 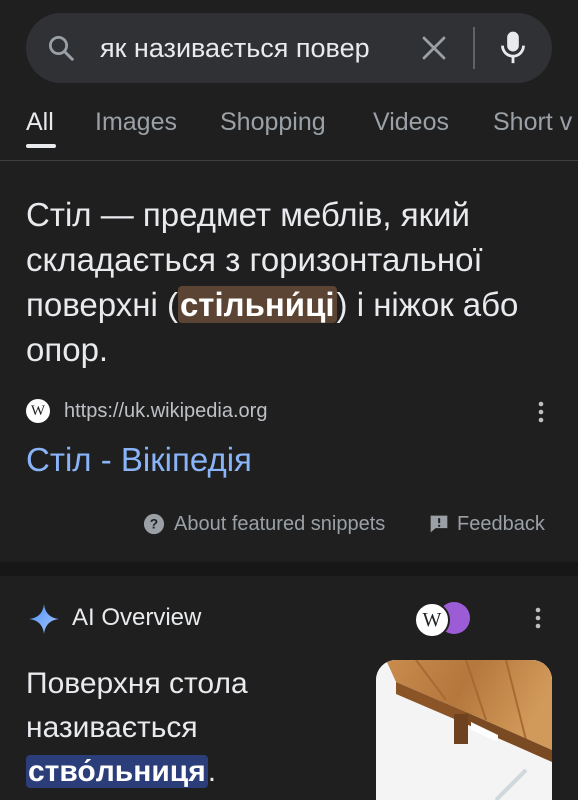 I want to click on result-title-link: Стіл - Вікіпедія, so click(x=139, y=460).